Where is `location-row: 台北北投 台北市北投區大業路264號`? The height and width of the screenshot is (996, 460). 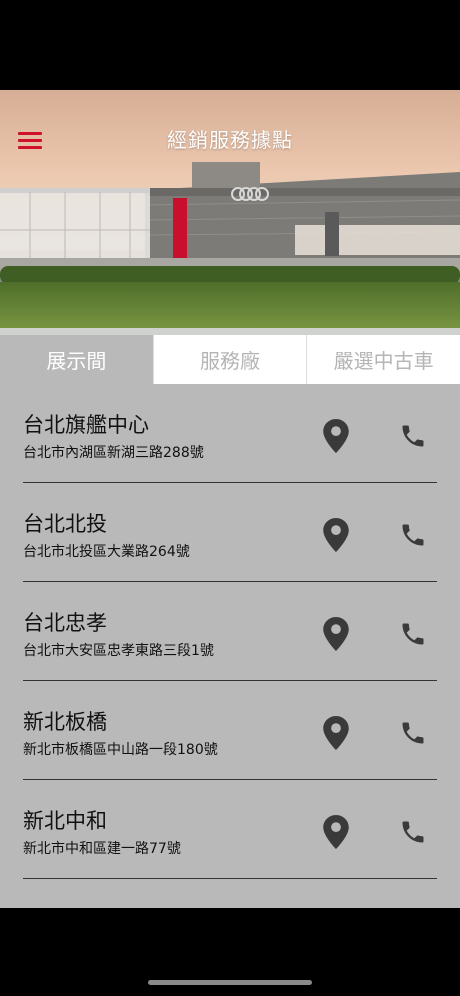
location-row: 台北北投 台北市北投區大業路264號 is located at coordinates (230, 532).